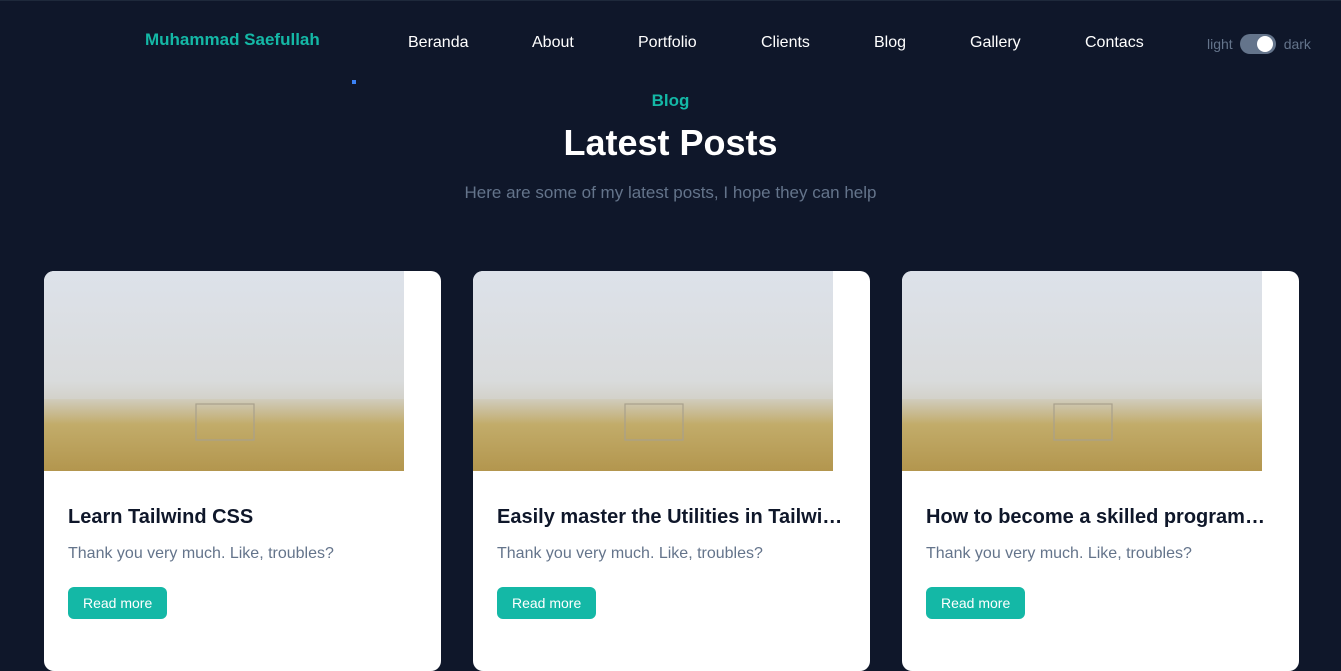  What do you see at coordinates (1114, 43) in the screenshot?
I see `nav-link-contacs: Contacs` at bounding box center [1114, 43].